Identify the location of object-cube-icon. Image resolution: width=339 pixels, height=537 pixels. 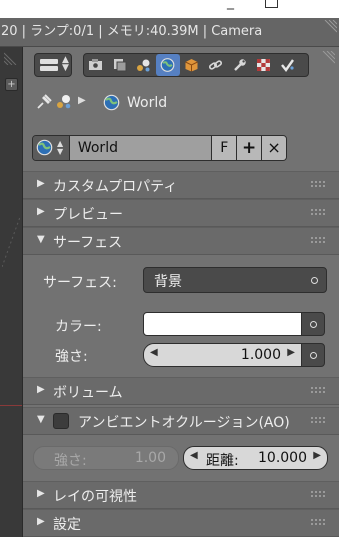
(191, 65).